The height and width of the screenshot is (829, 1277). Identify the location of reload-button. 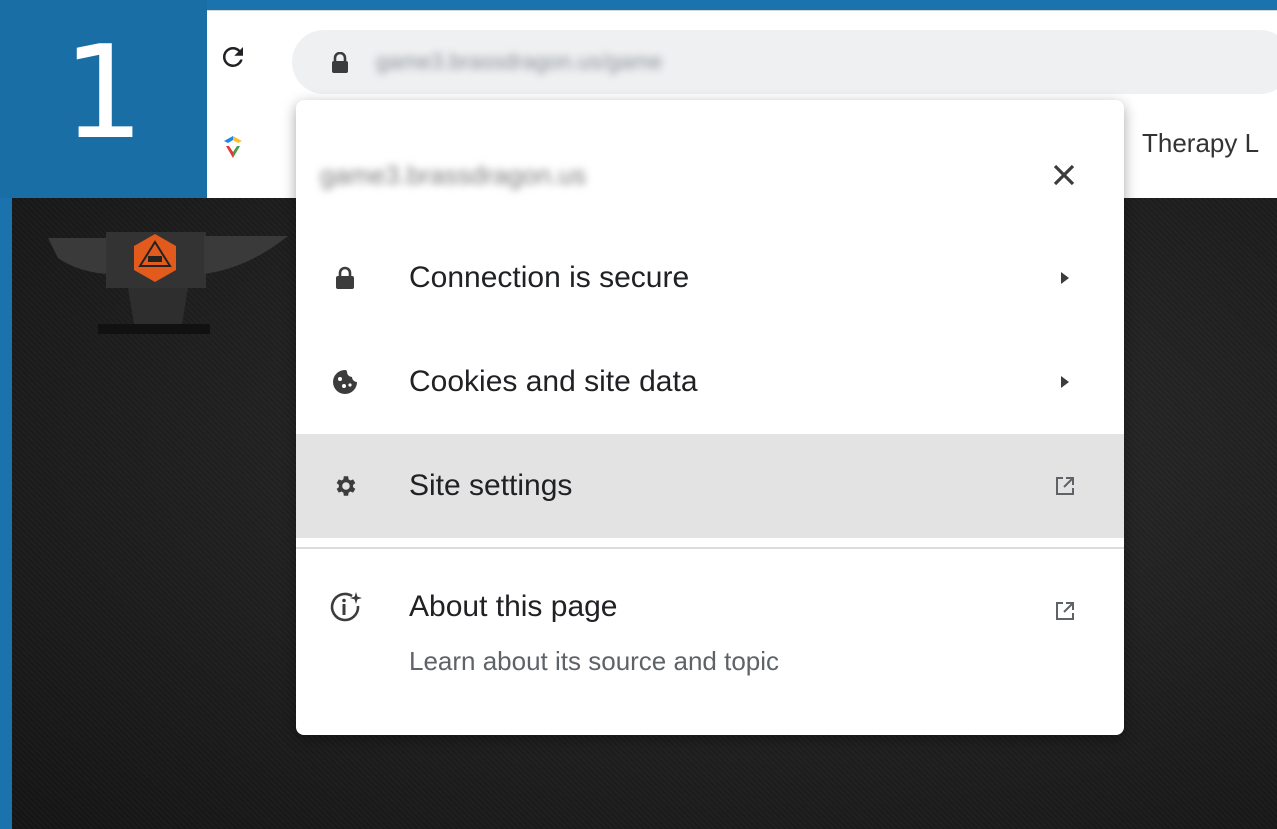
(233, 57).